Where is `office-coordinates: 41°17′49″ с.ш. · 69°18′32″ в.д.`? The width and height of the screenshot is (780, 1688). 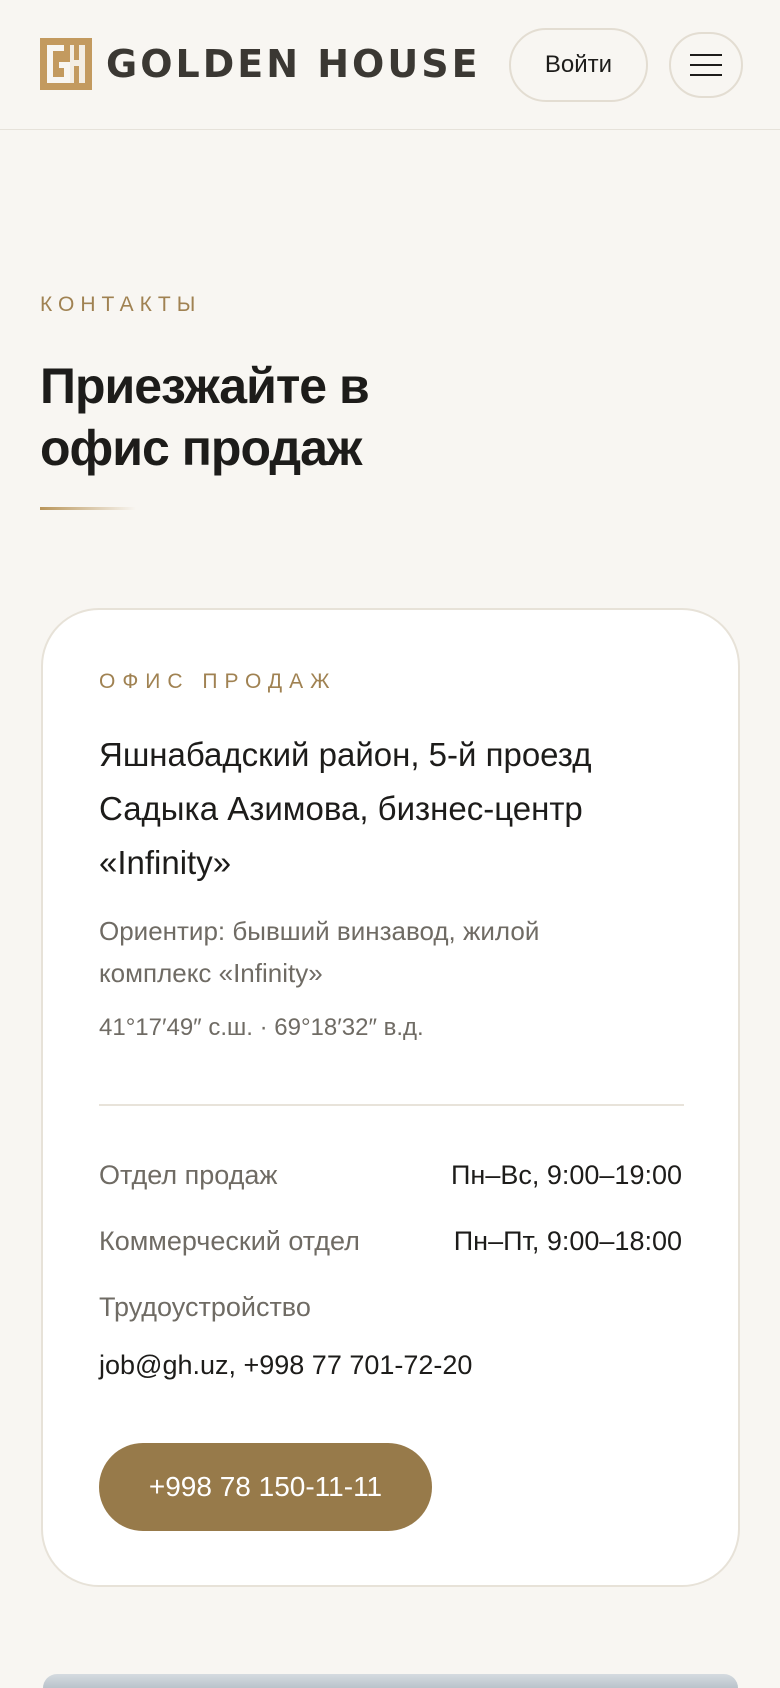
office-coordinates: 41°17′49″ с.ш. · 69°18′32″ в.д. is located at coordinates (261, 1027).